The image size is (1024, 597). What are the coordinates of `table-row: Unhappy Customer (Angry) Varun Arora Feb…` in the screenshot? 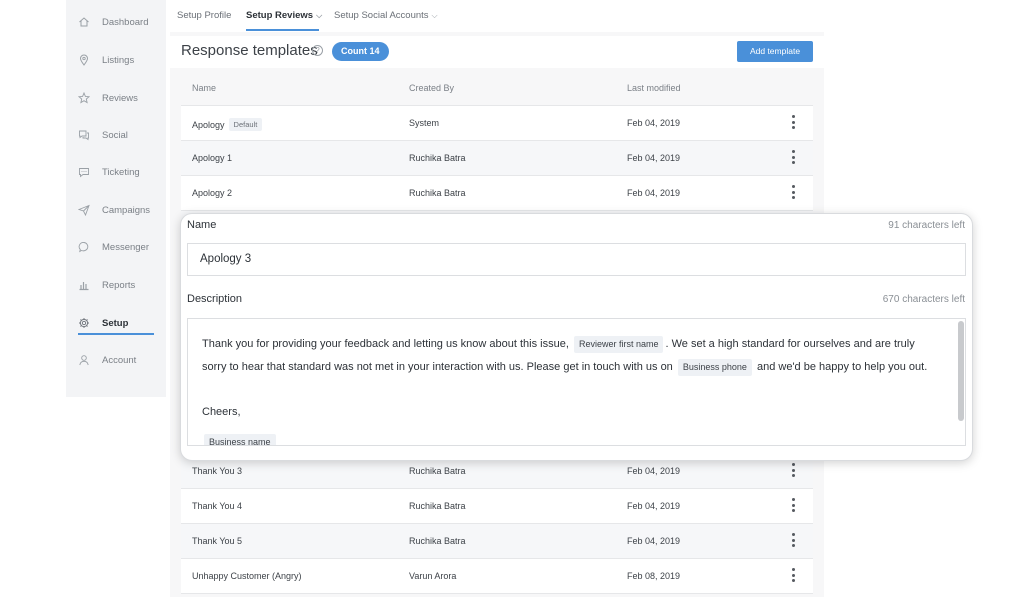 It's located at (497, 576).